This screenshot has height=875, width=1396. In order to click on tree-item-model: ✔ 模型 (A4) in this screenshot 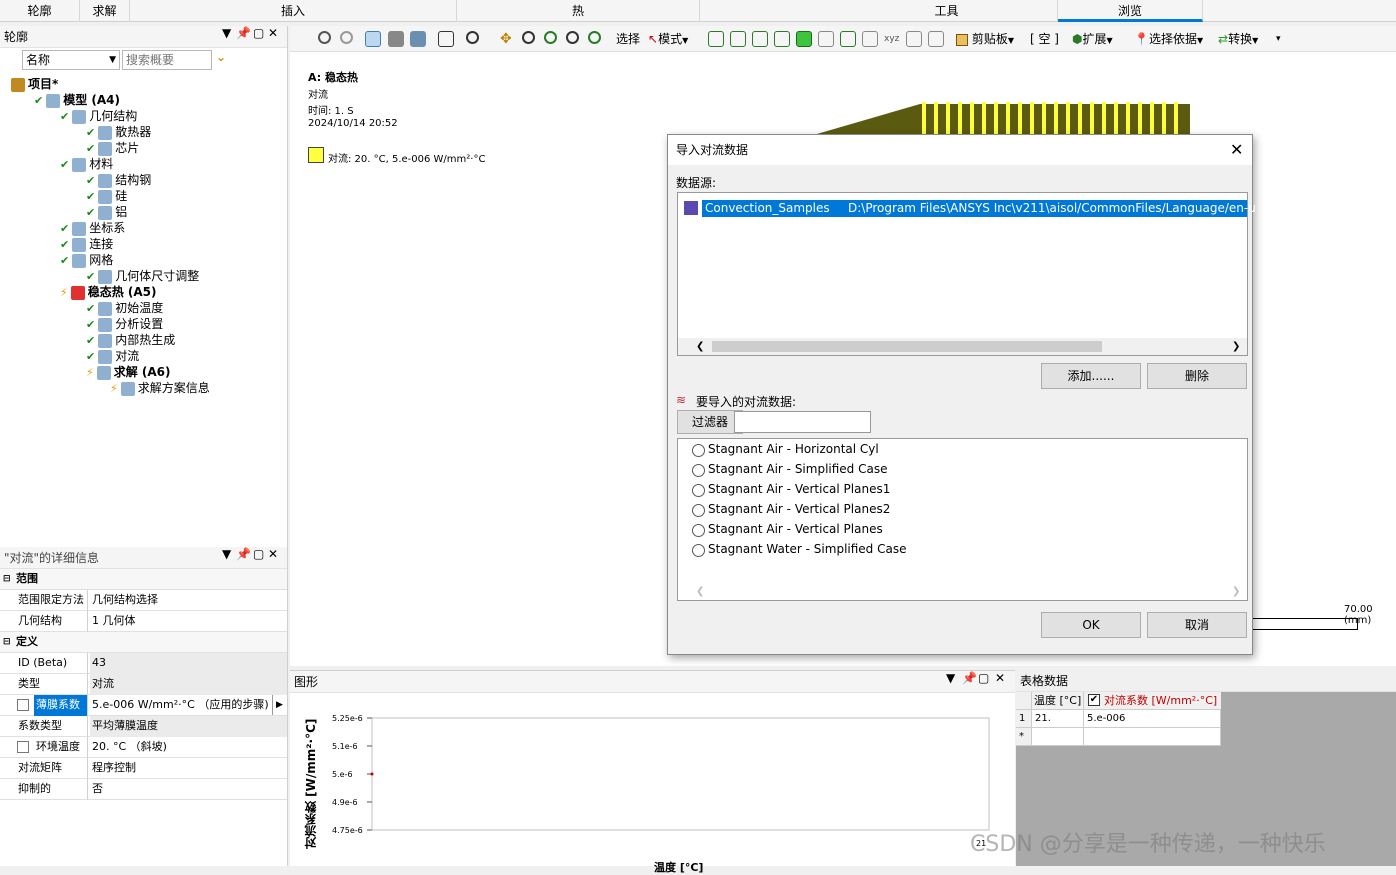, I will do `click(77, 100)`.